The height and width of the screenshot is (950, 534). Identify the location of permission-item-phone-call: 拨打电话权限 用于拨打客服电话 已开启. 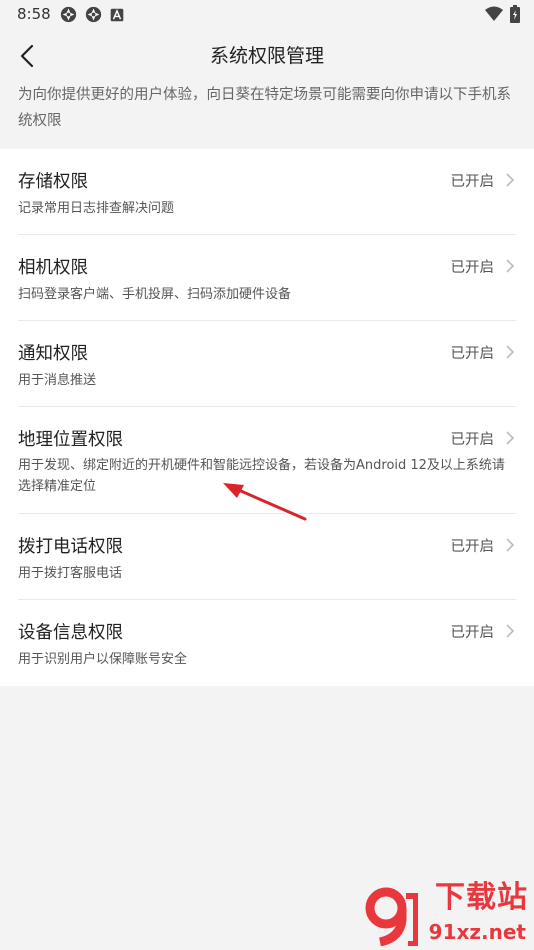
(267, 557).